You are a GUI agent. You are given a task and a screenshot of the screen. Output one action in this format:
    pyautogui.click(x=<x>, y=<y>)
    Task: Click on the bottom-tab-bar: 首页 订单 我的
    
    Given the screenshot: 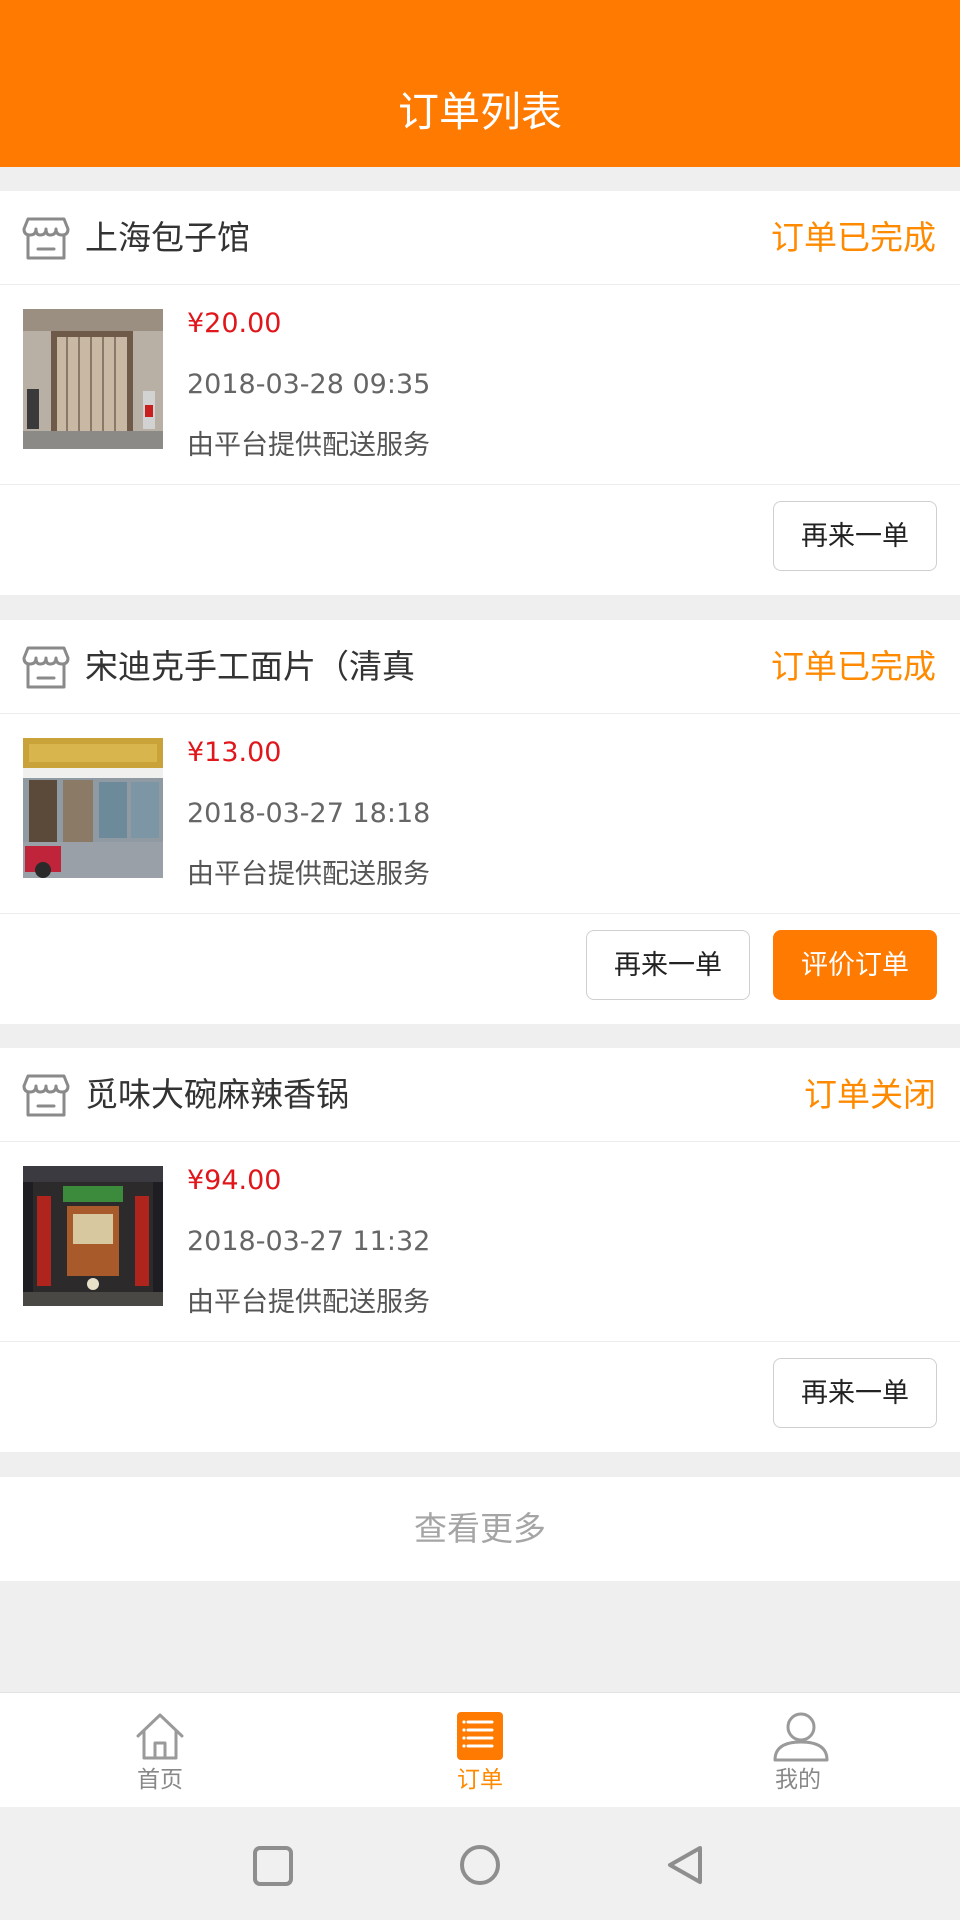 What is the action you would take?
    pyautogui.click(x=480, y=1749)
    